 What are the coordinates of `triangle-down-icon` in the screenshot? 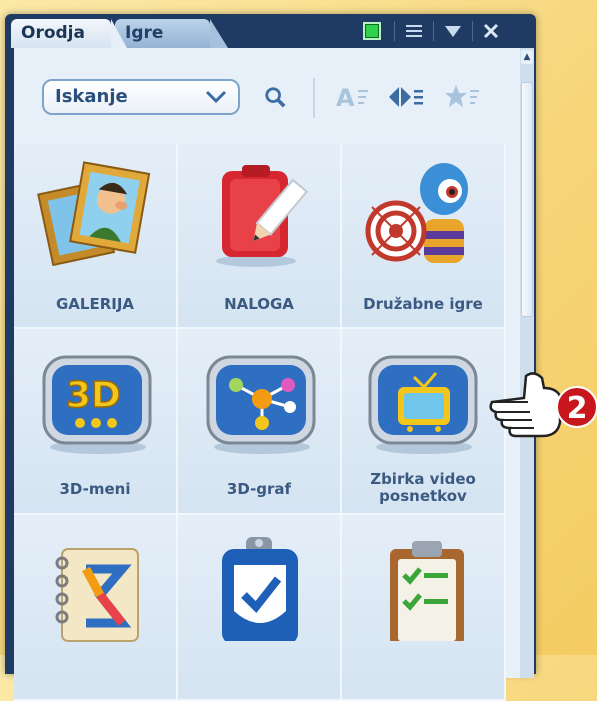 It's located at (453, 31).